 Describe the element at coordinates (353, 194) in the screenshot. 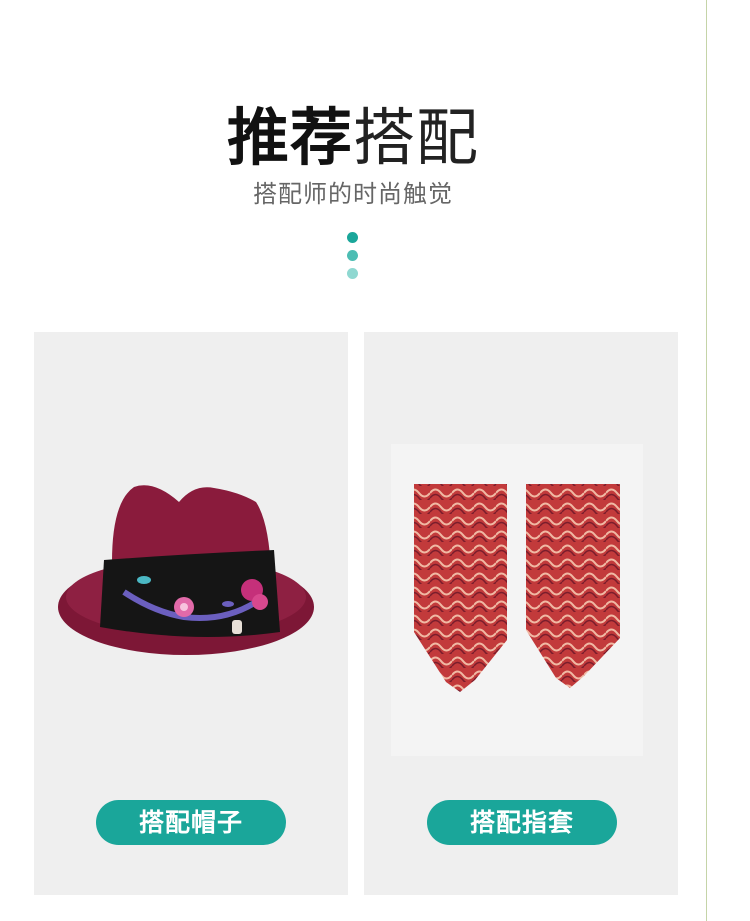

I see `page-subtitle: 搭配师的时尚触觉` at that location.